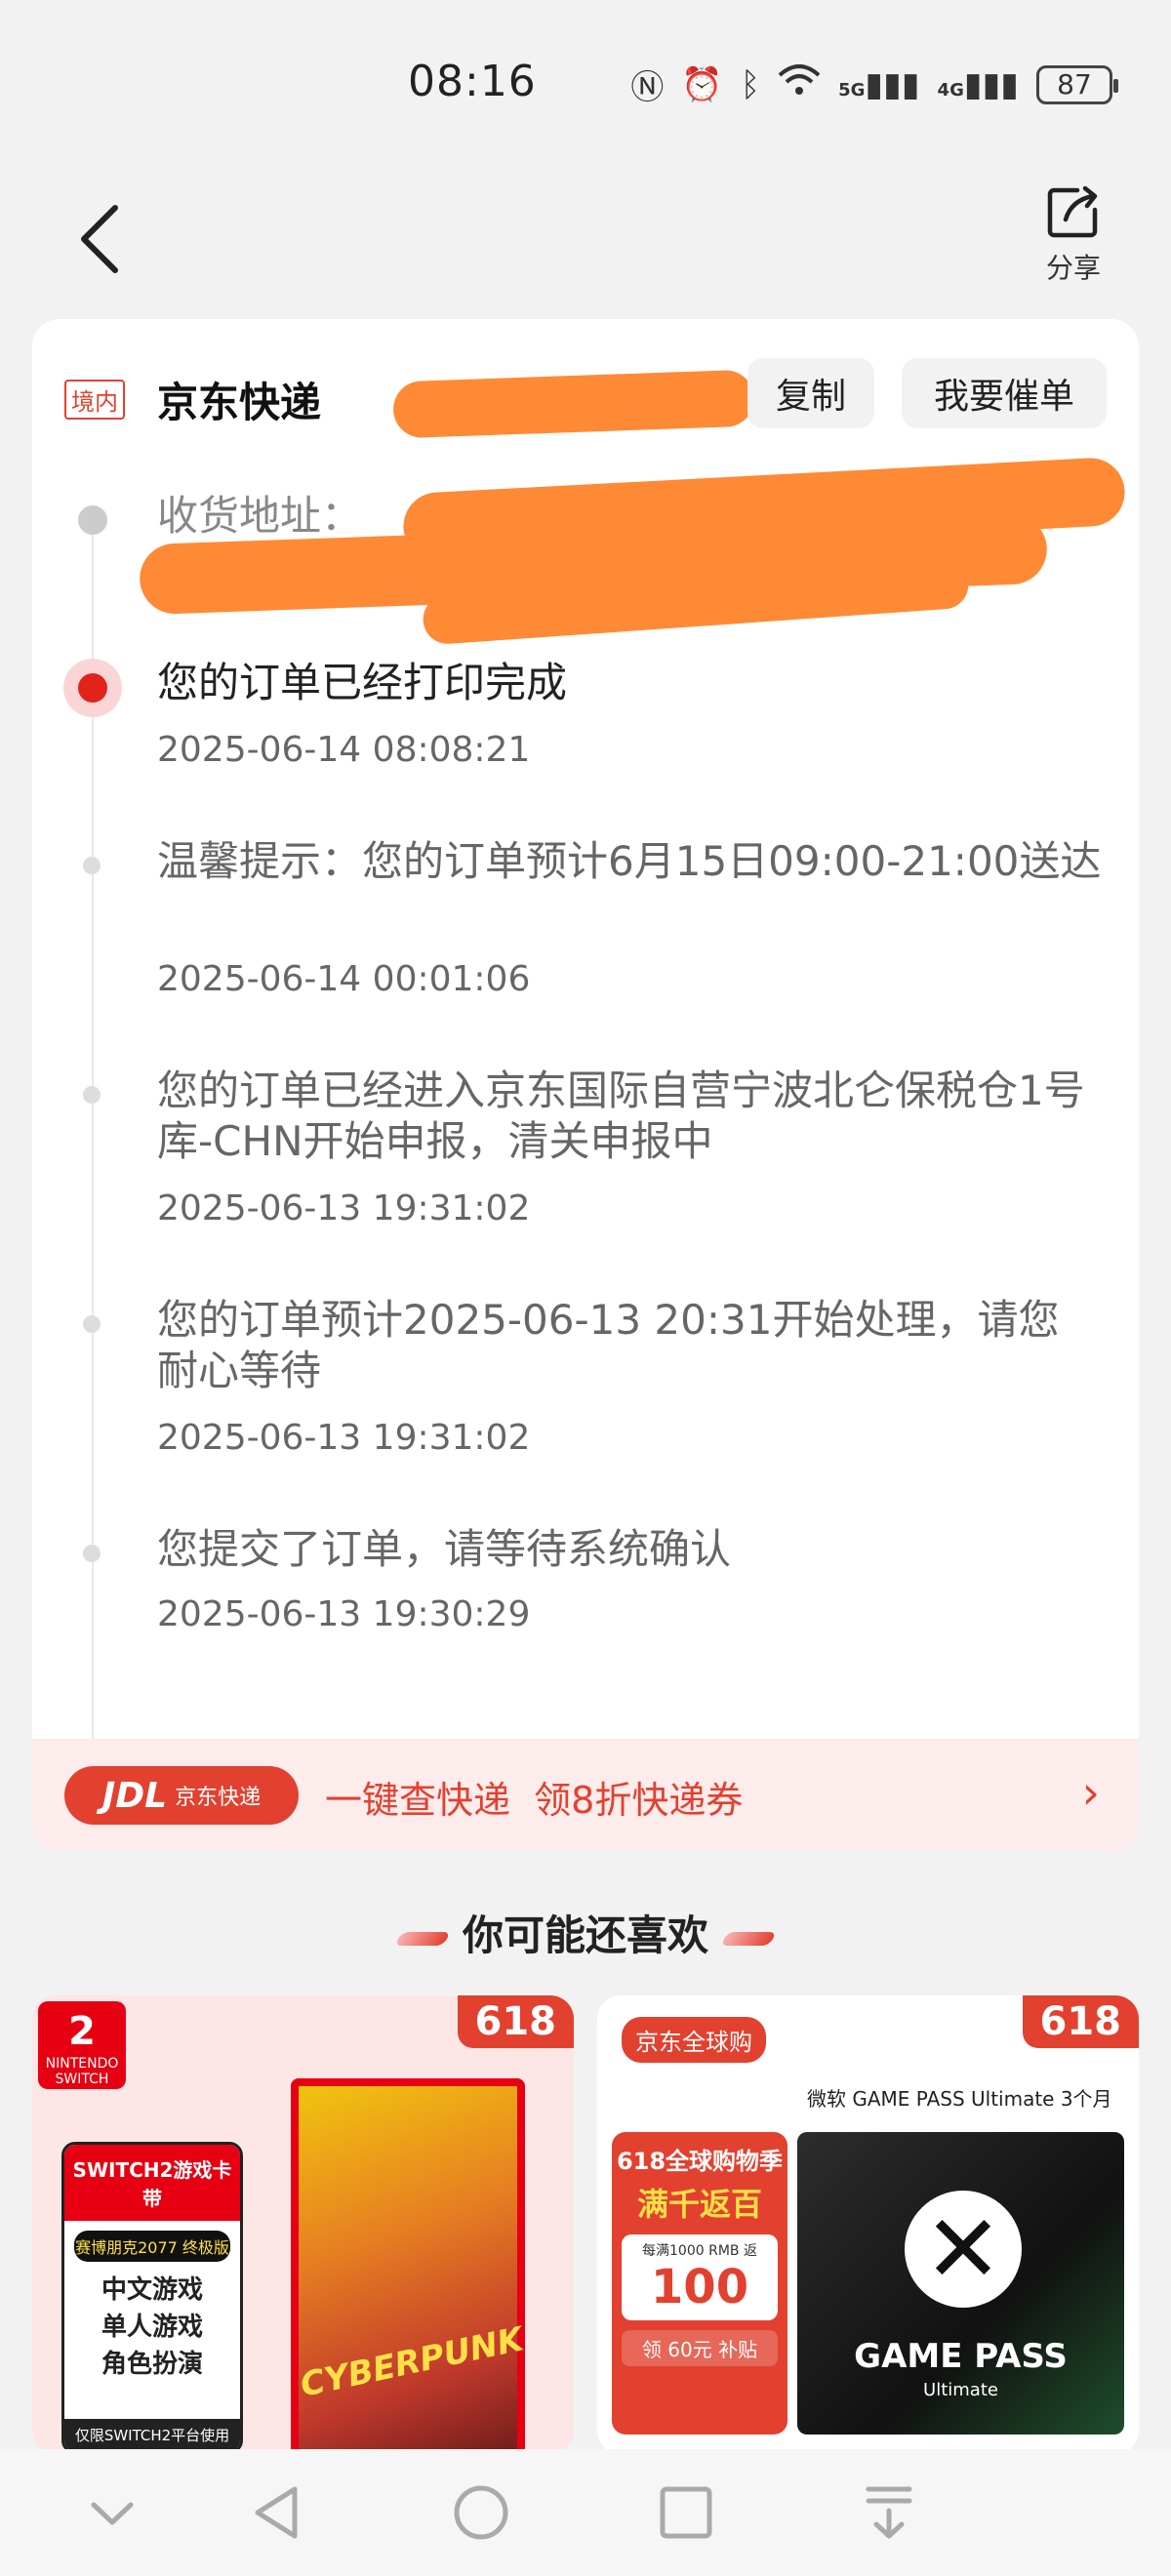 The width and height of the screenshot is (1171, 2576). What do you see at coordinates (629, 861) in the screenshot?
I see `timeline-item-text: 温馨提示：您的订单预计6月15日09:00-21:00送达` at bounding box center [629, 861].